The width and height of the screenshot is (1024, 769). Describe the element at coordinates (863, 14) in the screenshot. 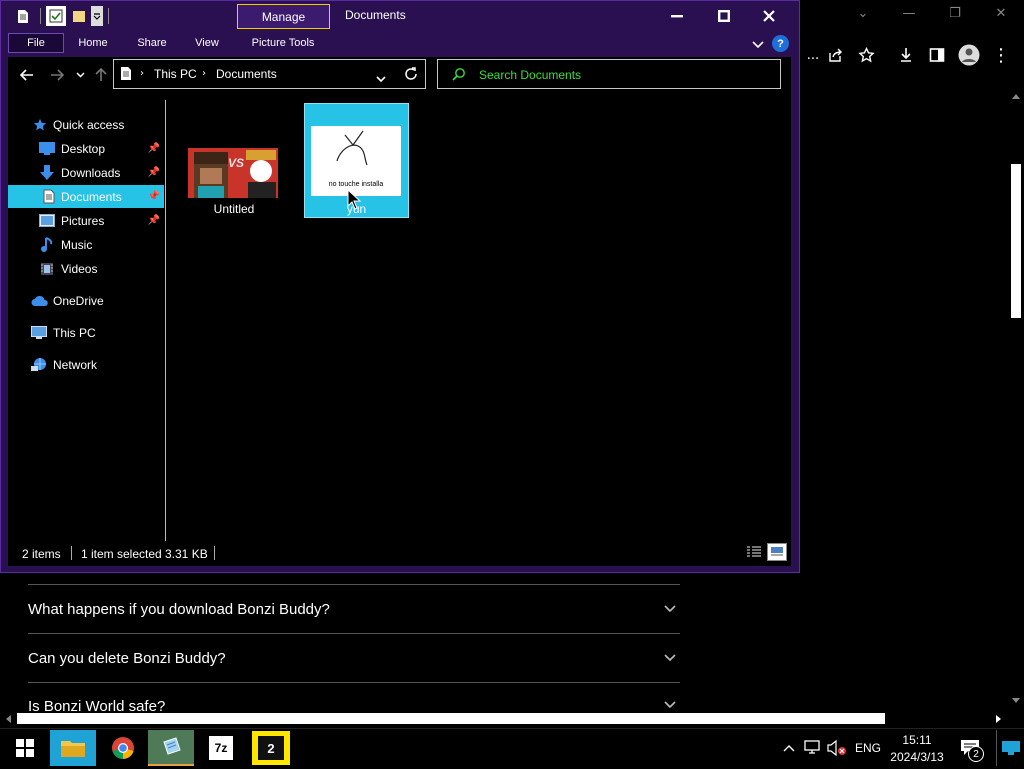

I see `tab-search-icon: ⌄` at that location.